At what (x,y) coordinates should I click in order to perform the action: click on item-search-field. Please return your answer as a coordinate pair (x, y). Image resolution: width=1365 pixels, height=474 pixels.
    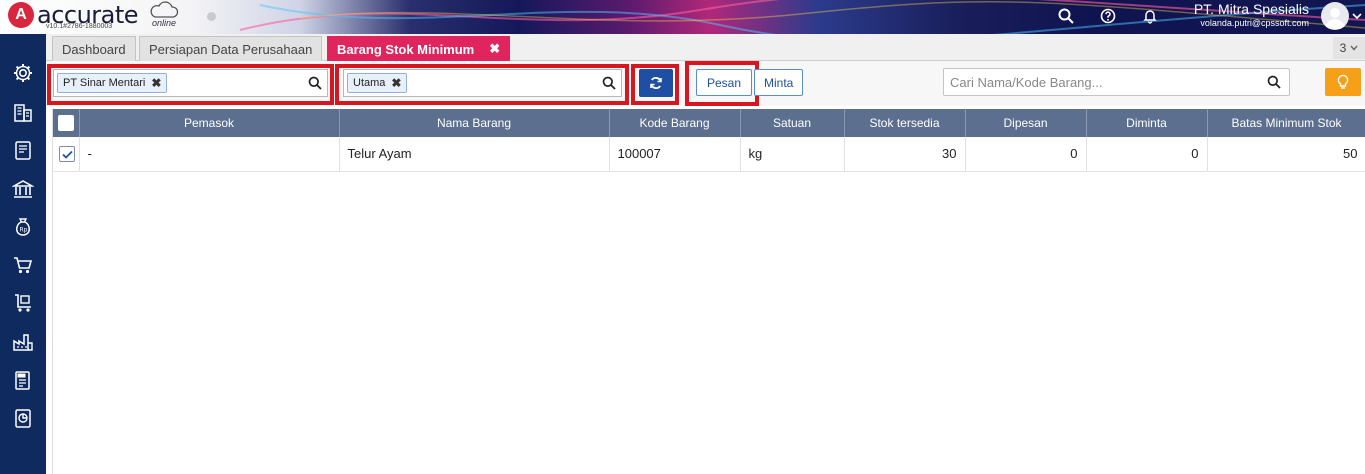
    Looking at the image, I should click on (1116, 82).